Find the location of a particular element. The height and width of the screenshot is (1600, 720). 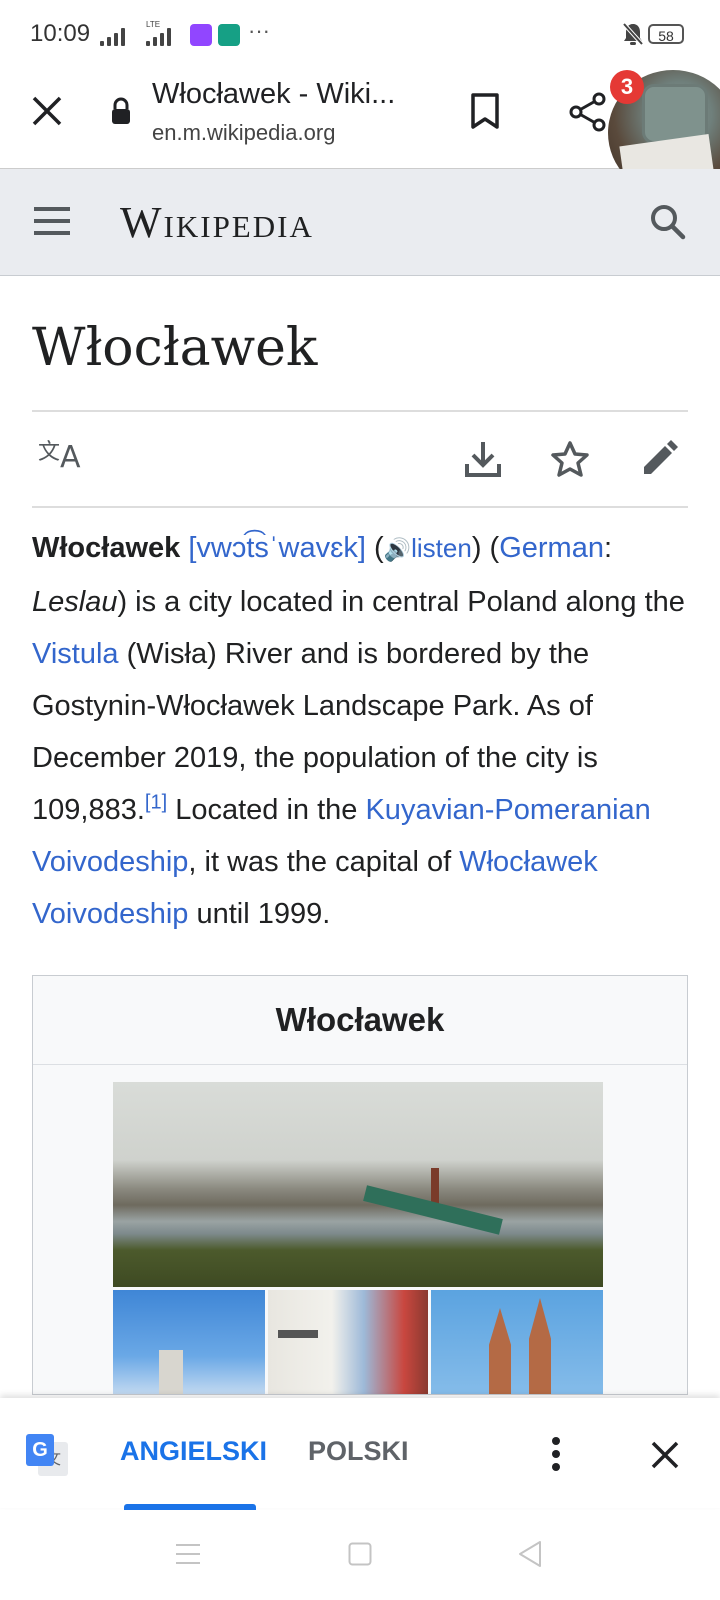

share-icon is located at coordinates (588, 112).